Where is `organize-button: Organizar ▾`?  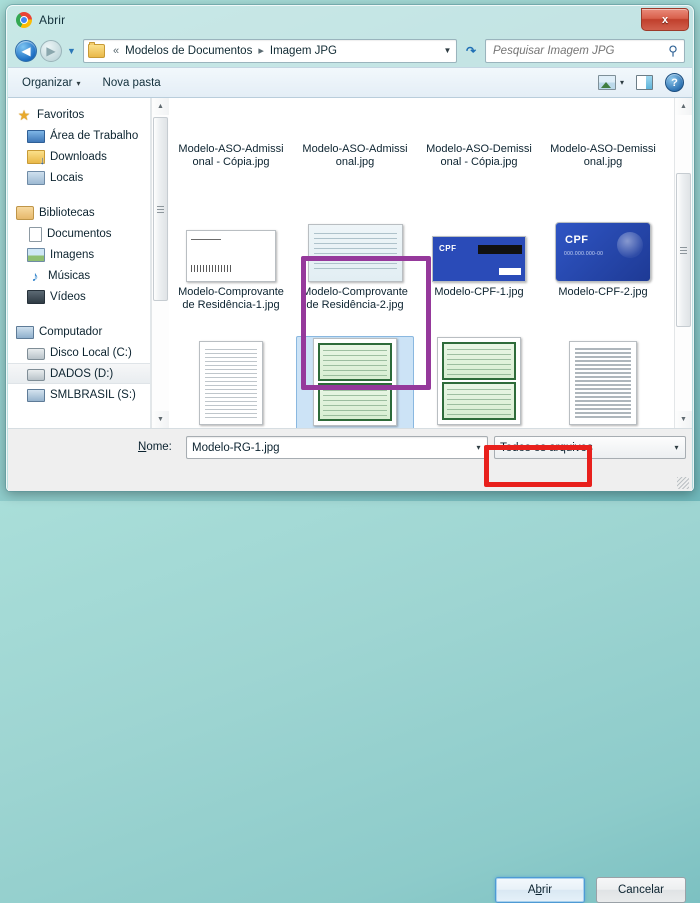
organize-button: Organizar ▾ is located at coordinates (51, 83).